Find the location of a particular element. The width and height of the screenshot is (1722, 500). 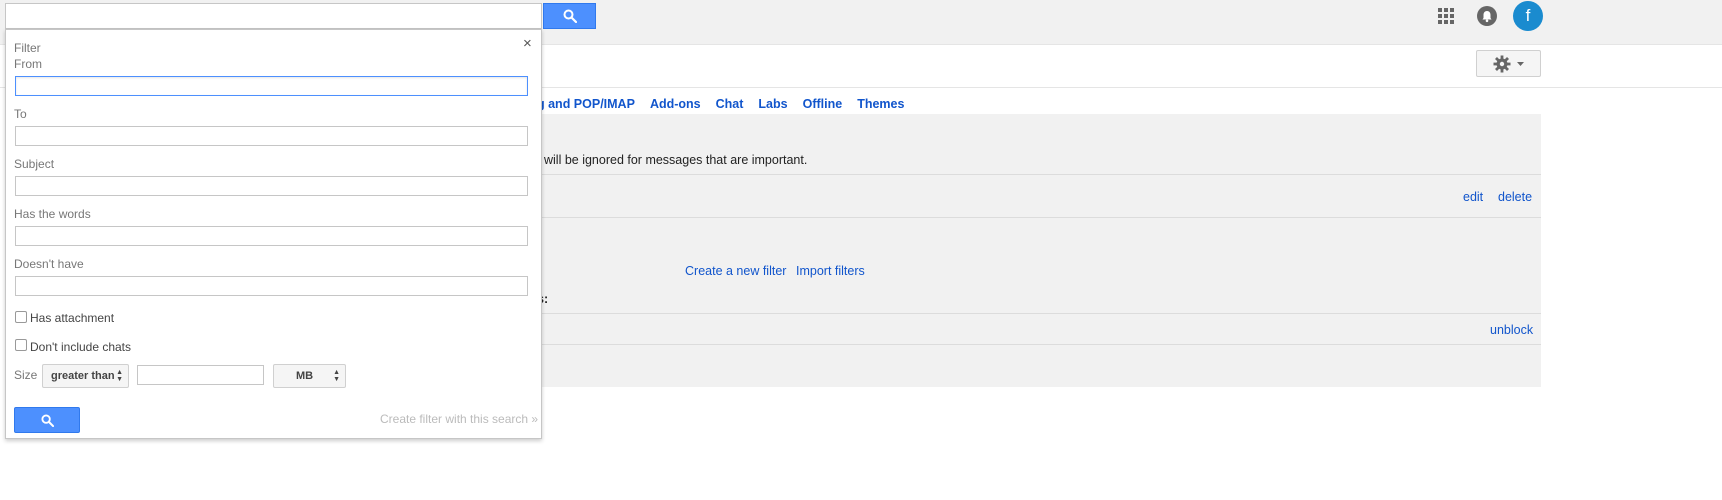

to-field is located at coordinates (271, 136).